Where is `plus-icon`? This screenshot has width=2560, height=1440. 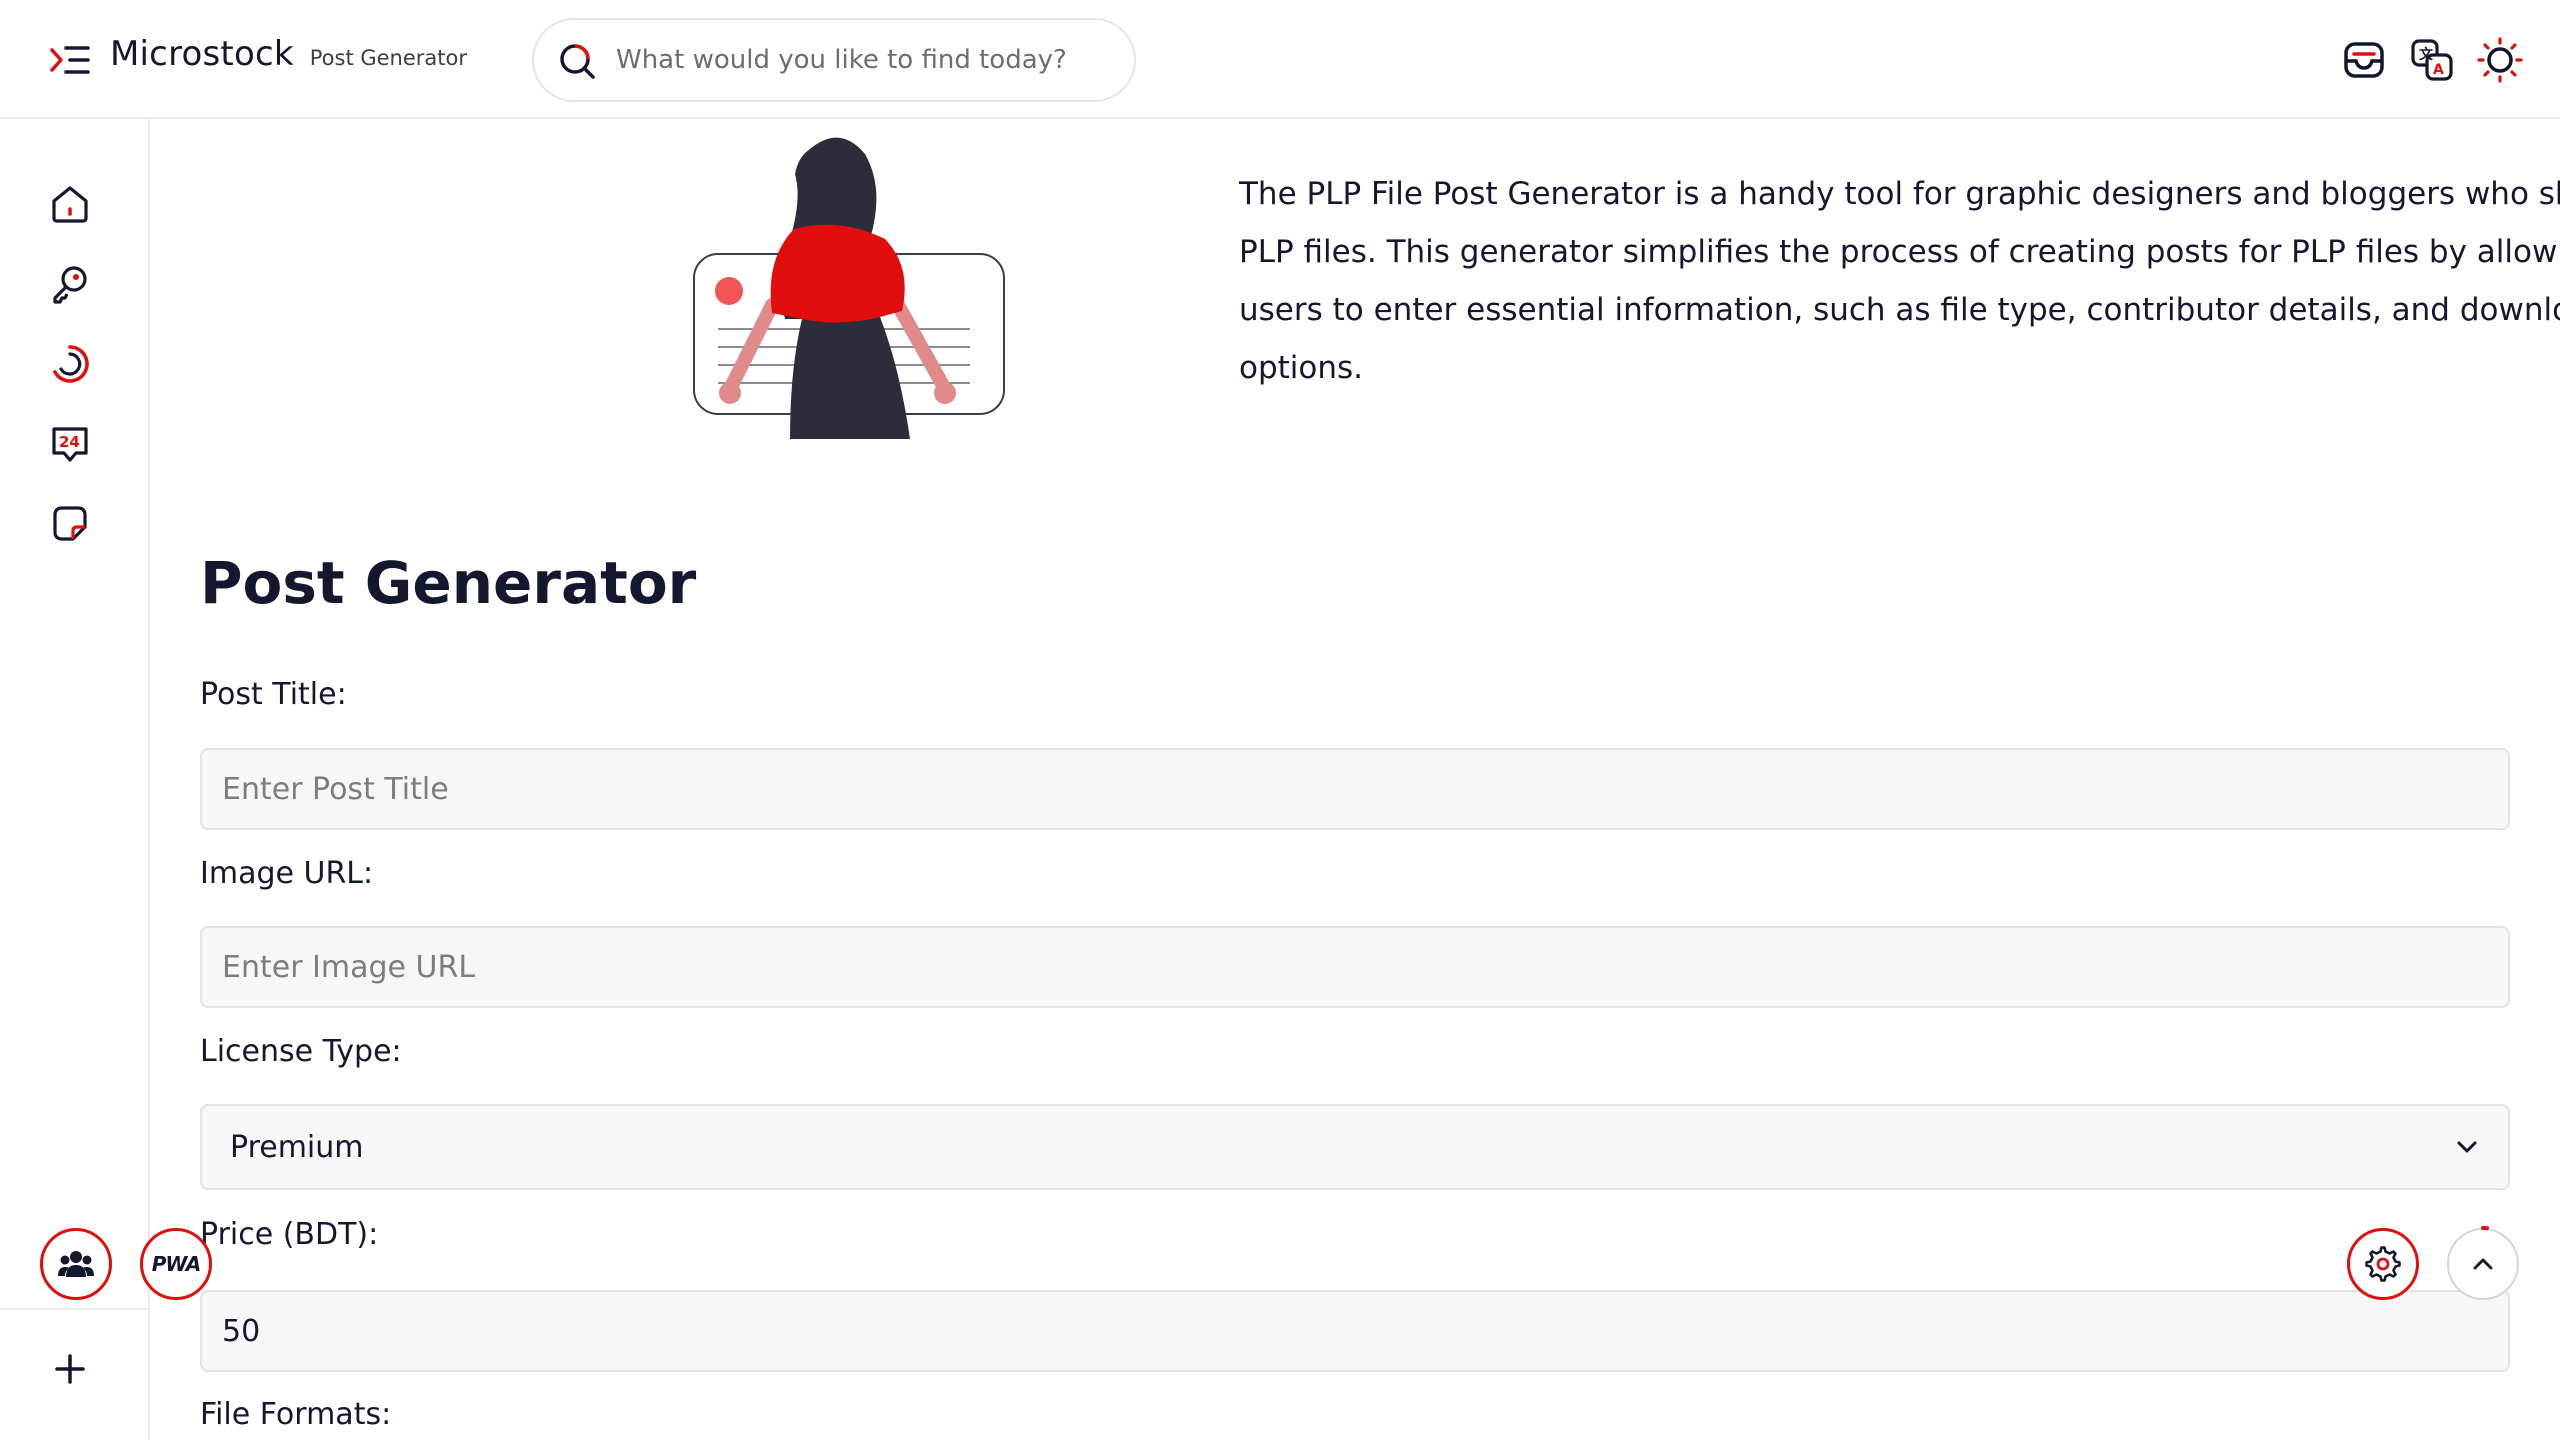
plus-icon is located at coordinates (70, 1369).